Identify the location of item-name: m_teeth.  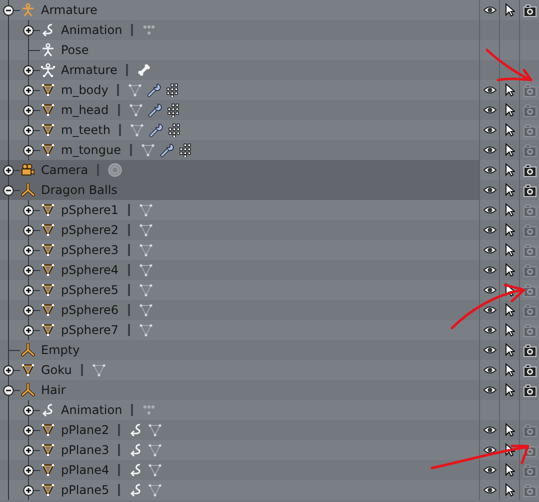
(85, 130).